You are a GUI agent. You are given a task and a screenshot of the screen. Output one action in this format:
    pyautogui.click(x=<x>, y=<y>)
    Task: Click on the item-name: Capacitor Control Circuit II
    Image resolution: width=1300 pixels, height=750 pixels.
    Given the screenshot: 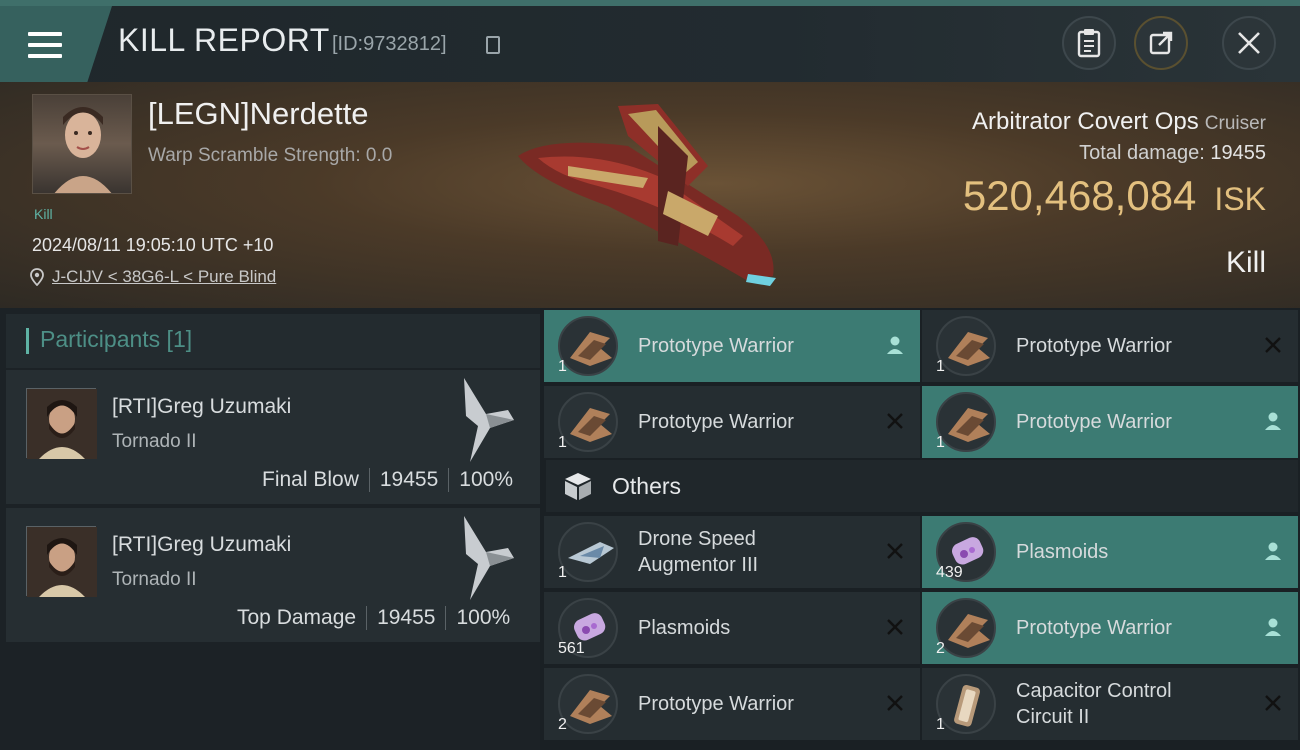 What is the action you would take?
    pyautogui.click(x=1094, y=704)
    